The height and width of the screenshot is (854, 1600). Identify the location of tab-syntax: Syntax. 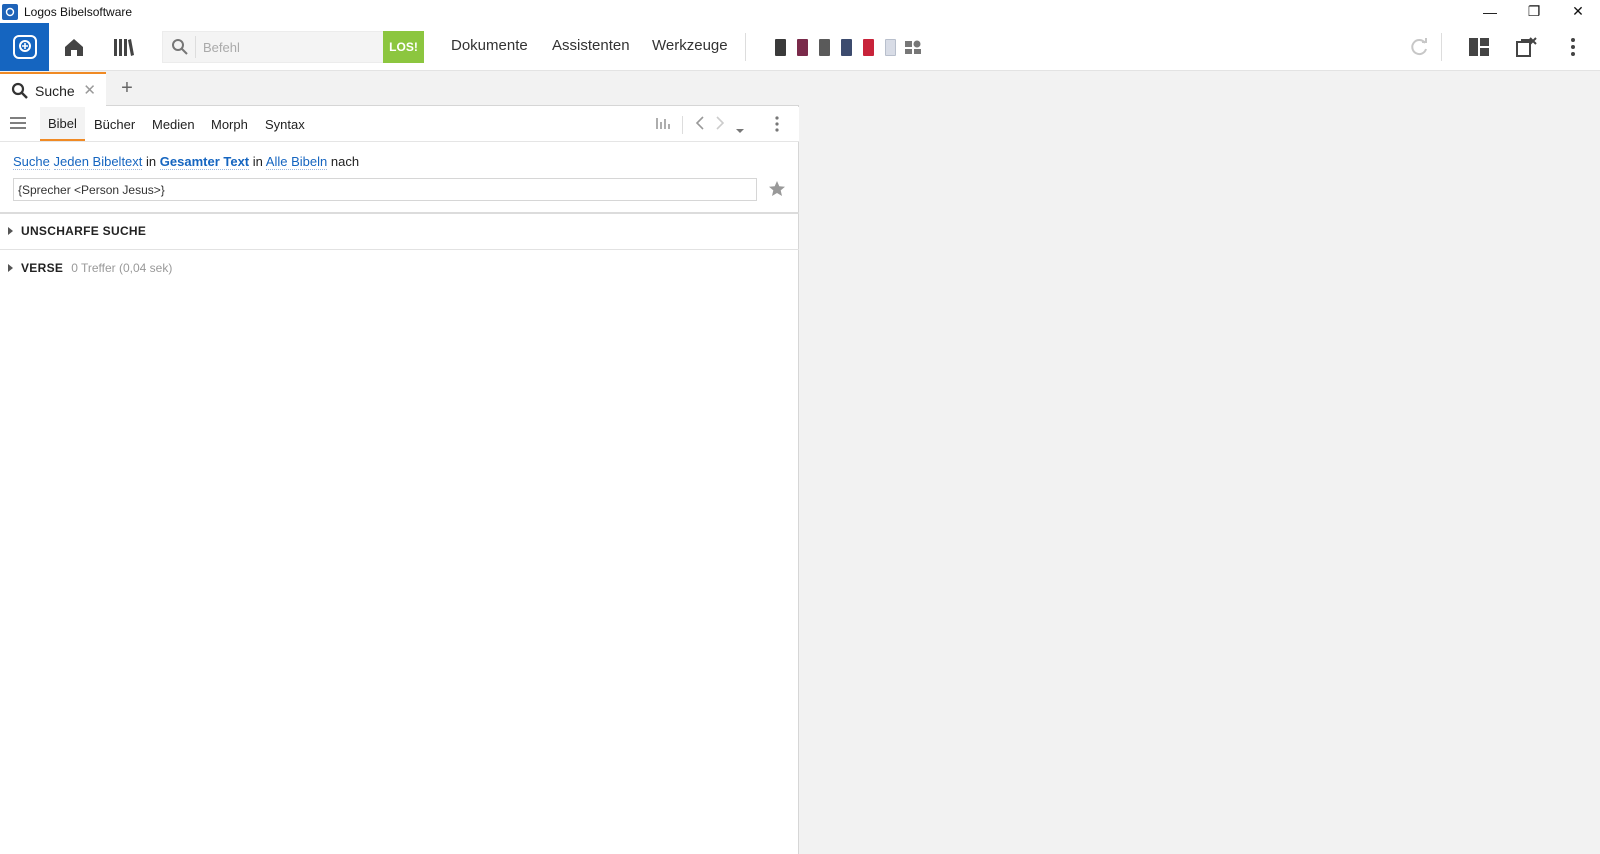
(285, 124).